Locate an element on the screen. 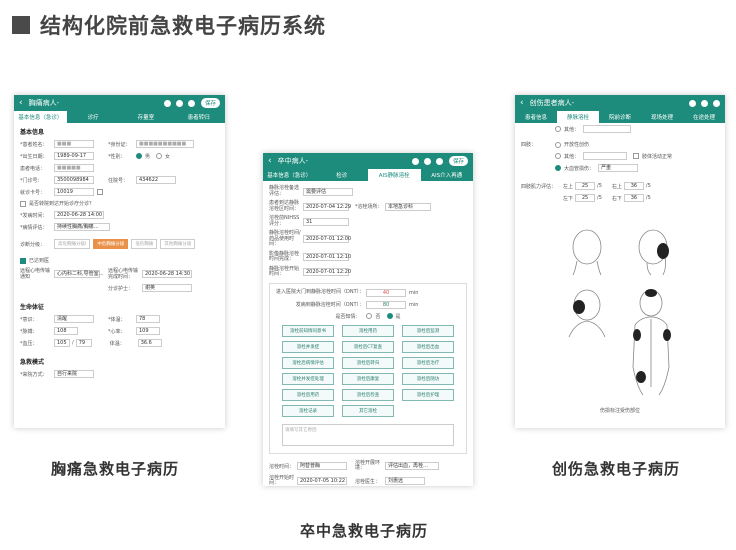 This screenshot has height=550, width=736. temp-field: 78 is located at coordinates (148, 319).